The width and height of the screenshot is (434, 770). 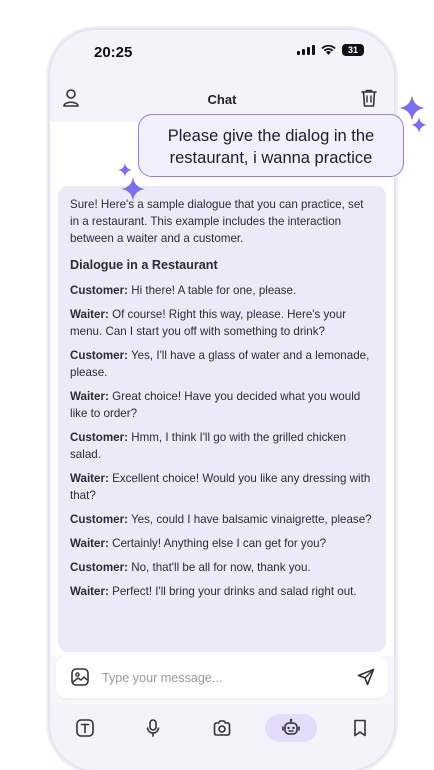 What do you see at coordinates (353, 50) in the screenshot?
I see `battery-icon: 31` at bounding box center [353, 50].